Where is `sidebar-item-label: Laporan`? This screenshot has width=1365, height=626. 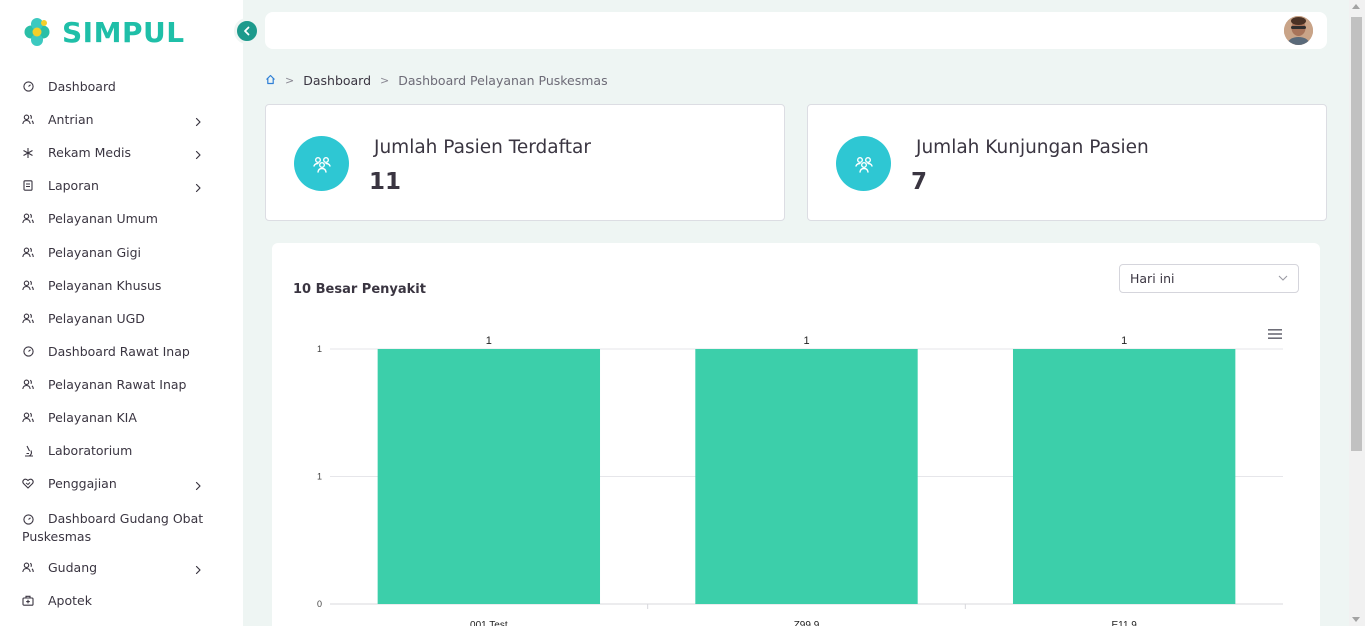
sidebar-item-label: Laporan is located at coordinates (73, 186).